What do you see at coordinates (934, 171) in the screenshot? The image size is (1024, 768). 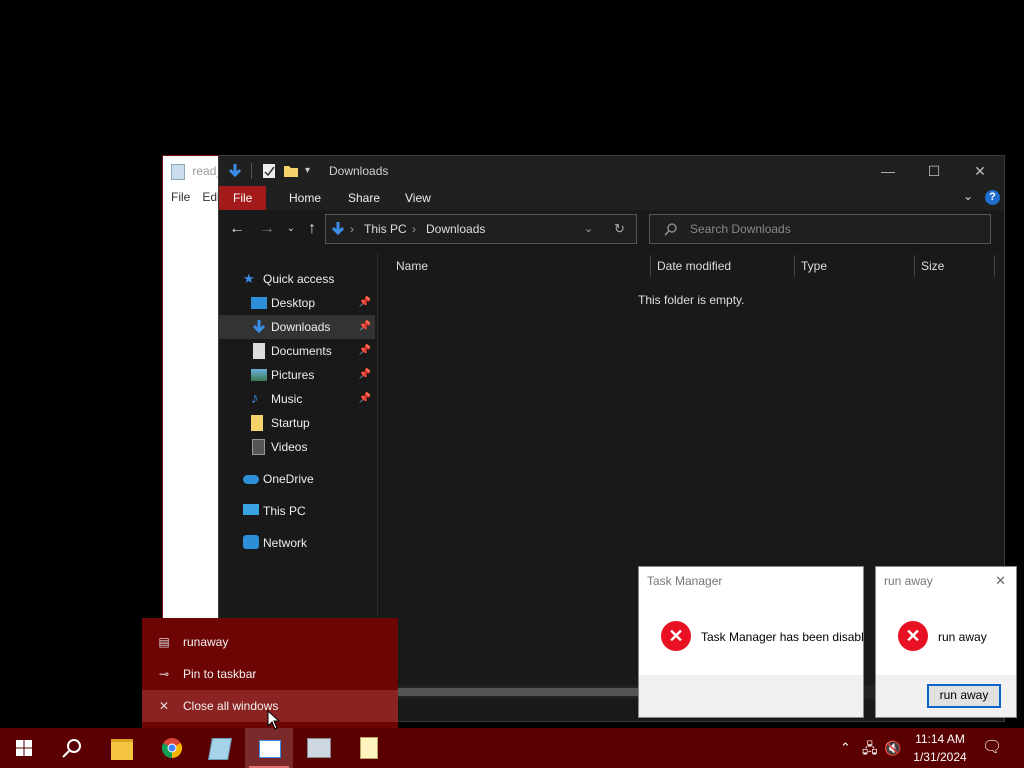 I see `maximize-button: ☐` at bounding box center [934, 171].